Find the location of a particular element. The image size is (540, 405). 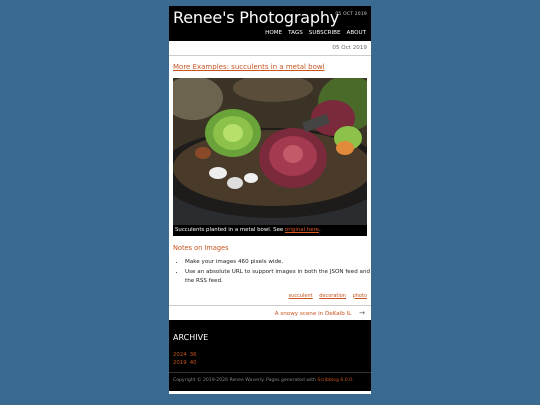

archive-year-link: 2024 is located at coordinates (180, 355).